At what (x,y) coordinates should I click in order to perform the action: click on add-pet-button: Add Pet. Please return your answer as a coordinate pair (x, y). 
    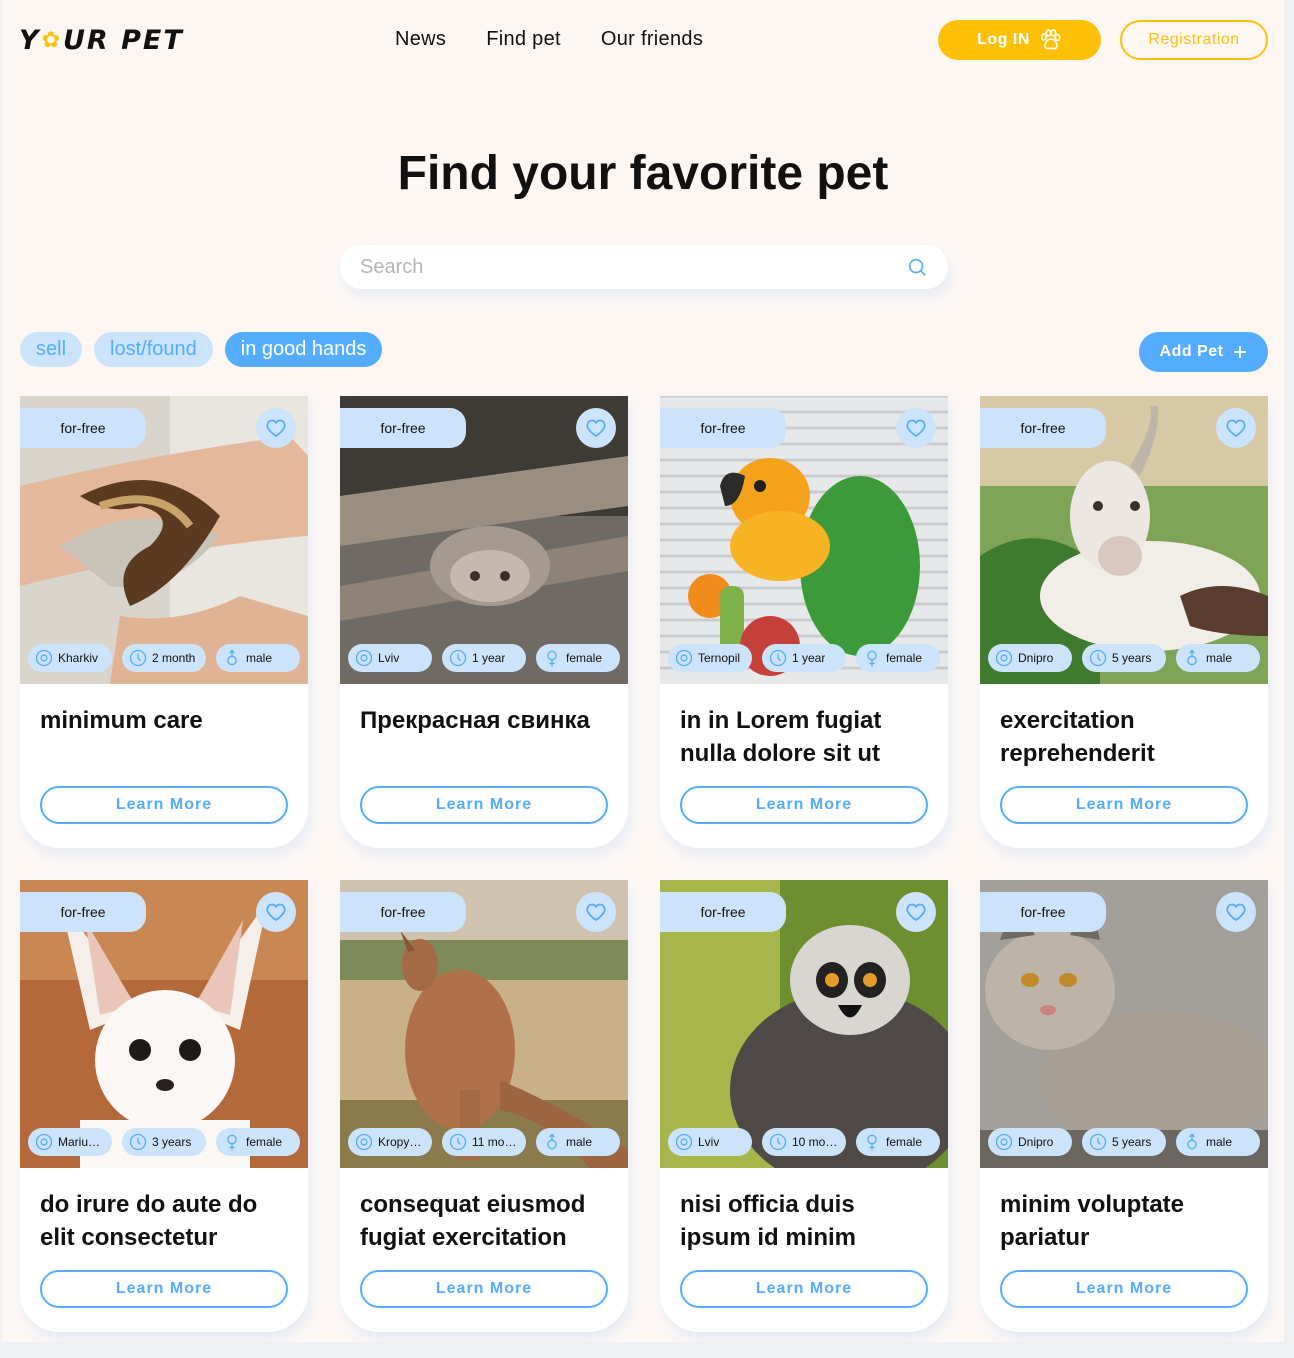
    Looking at the image, I should click on (1203, 352).